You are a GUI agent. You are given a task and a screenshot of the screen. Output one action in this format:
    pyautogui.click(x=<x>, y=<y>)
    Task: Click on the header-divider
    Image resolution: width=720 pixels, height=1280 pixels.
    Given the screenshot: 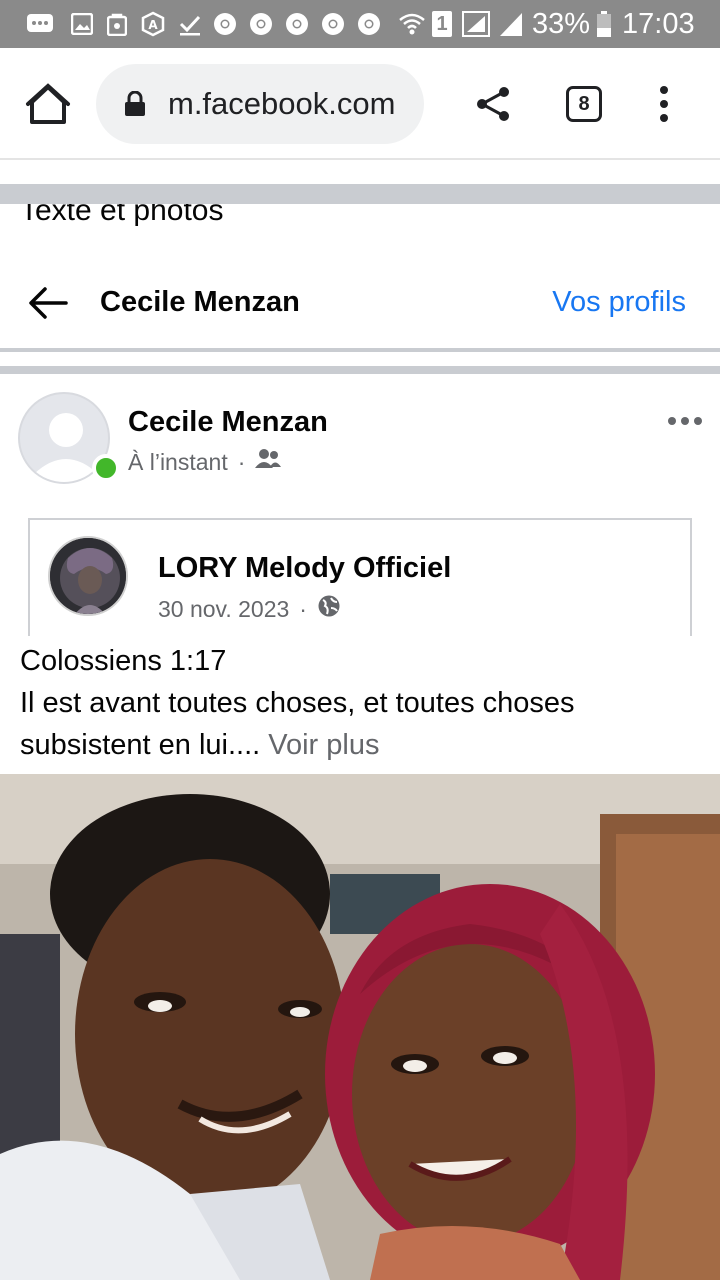 What is the action you would take?
    pyautogui.click(x=360, y=350)
    